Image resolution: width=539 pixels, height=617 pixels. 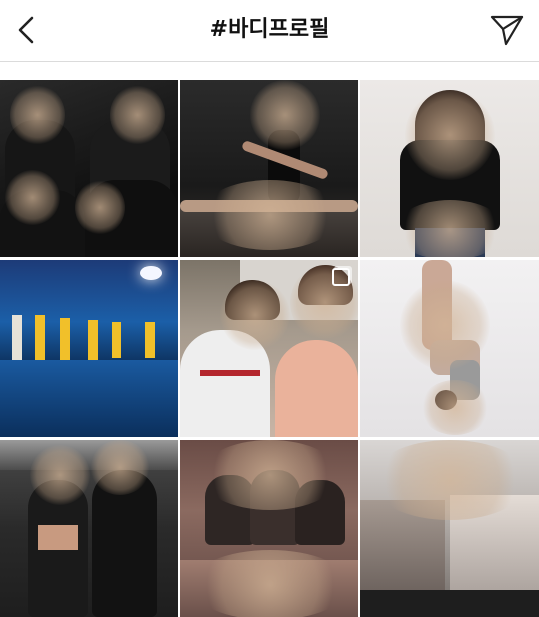 I want to click on back-button, so click(x=26, y=30).